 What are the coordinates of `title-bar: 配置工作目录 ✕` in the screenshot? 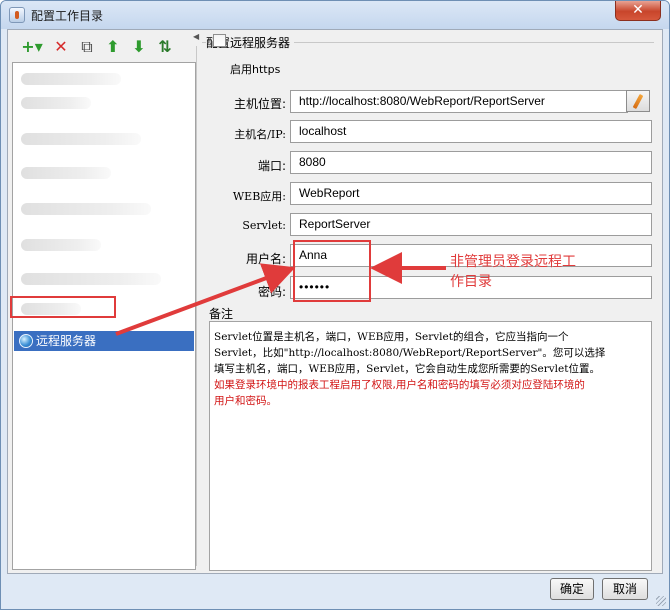 It's located at (335, 15).